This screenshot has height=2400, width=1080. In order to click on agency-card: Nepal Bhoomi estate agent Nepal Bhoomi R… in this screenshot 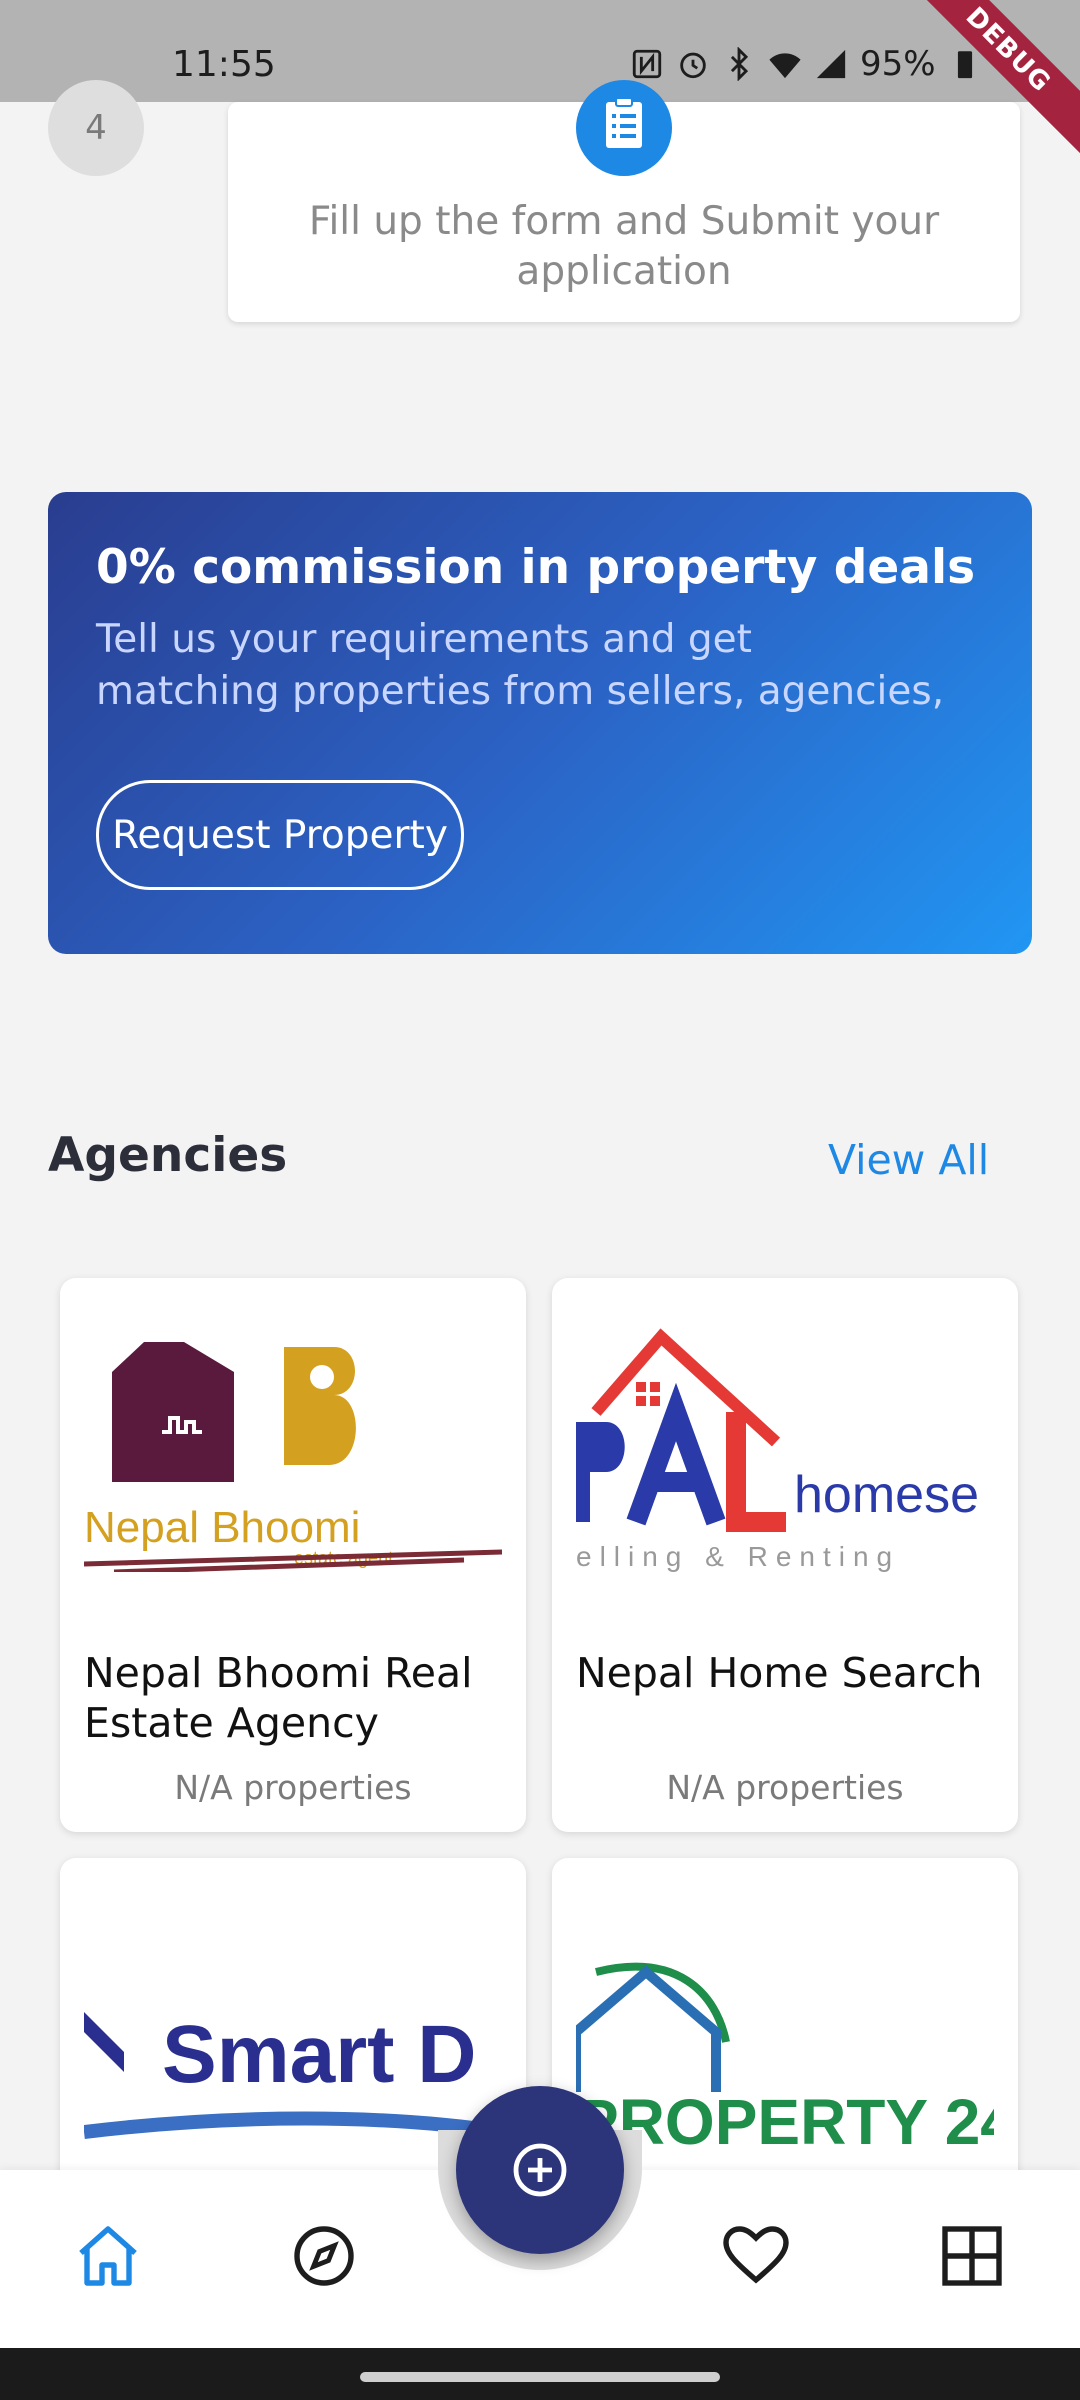, I will do `click(293, 1555)`.